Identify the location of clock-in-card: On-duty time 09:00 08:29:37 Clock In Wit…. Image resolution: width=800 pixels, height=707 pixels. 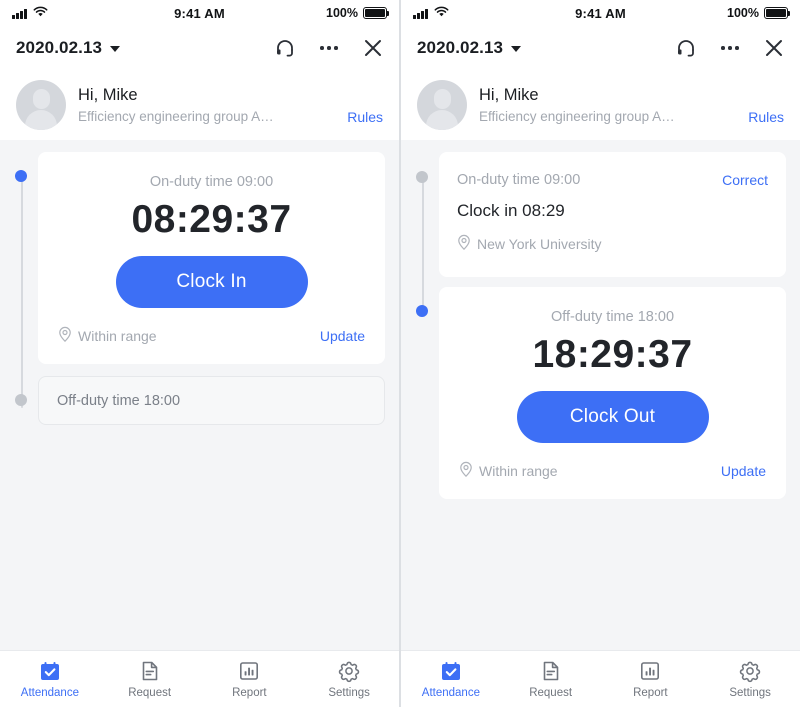
(211, 258).